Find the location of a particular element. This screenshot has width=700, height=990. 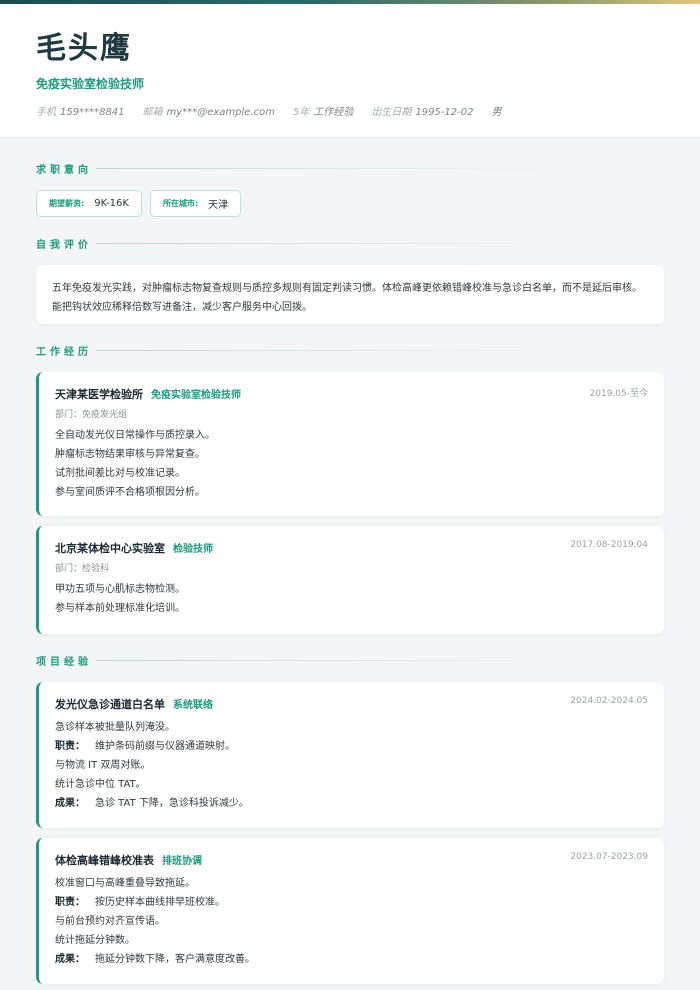

job-intent-chips: 期望薪资: 9K-16K 所在城市: 天津 is located at coordinates (350, 203).